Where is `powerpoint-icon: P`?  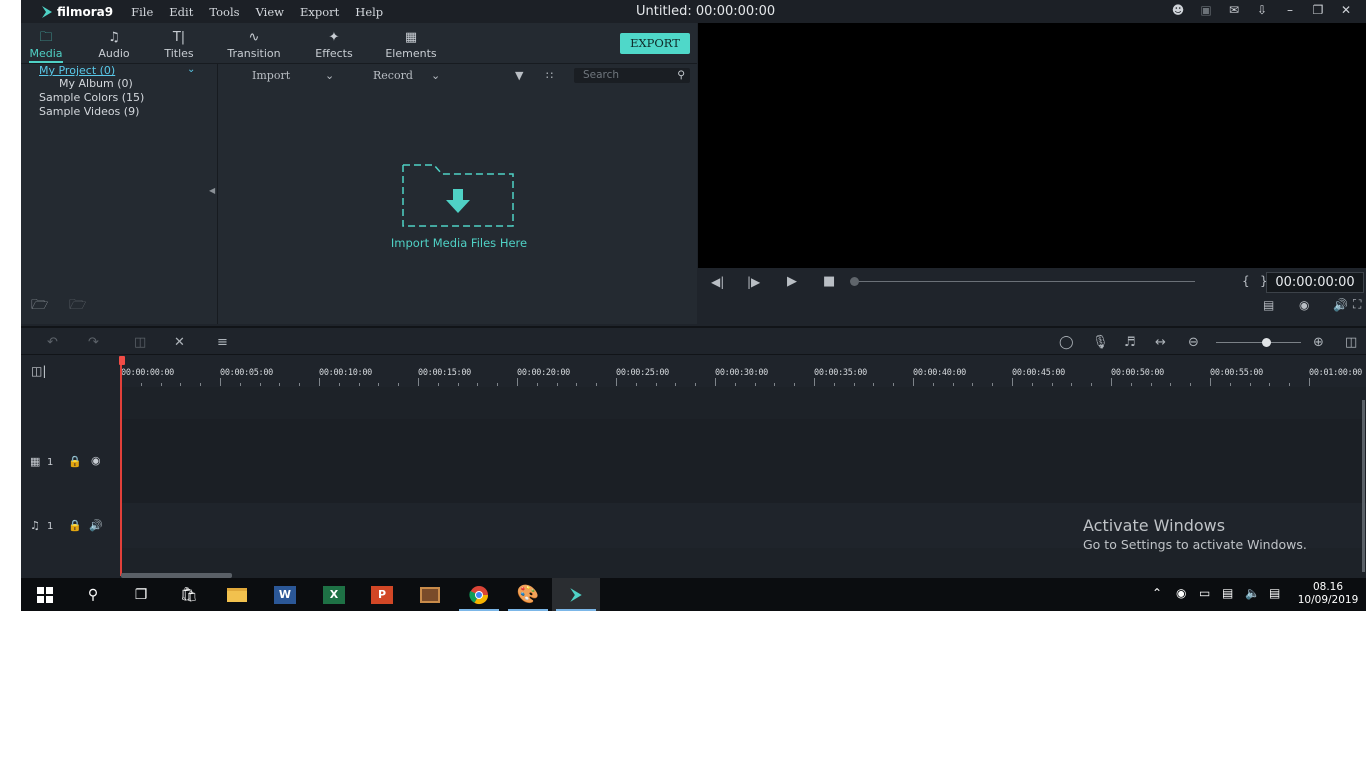
powerpoint-icon: P is located at coordinates (382, 594).